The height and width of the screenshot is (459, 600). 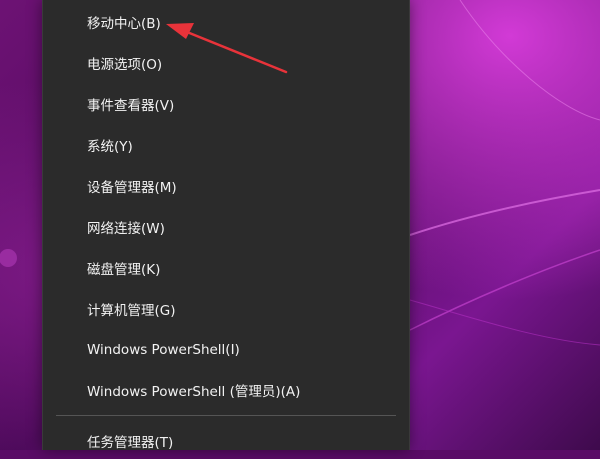 What do you see at coordinates (226, 390) in the screenshot?
I see `menu-item-powershell-admin: Windows PowerShell (管理员)(A)` at bounding box center [226, 390].